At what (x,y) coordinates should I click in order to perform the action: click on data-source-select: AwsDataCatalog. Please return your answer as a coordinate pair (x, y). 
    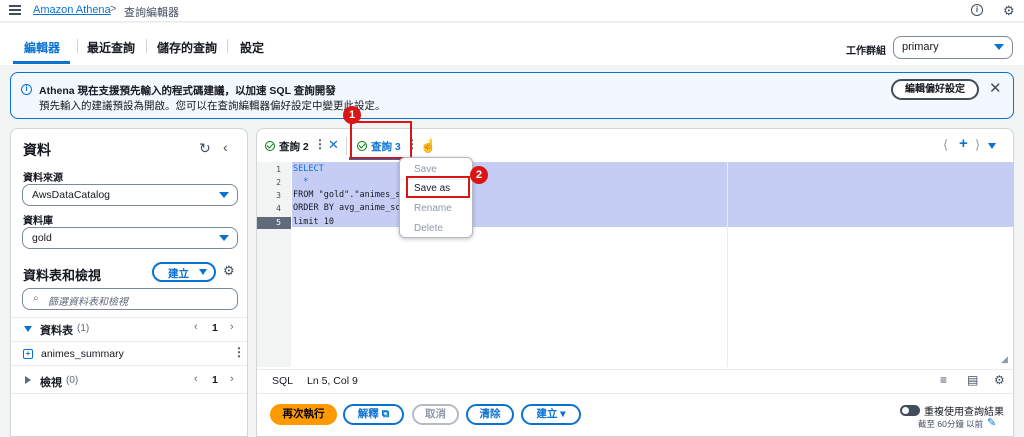
    Looking at the image, I should click on (130, 195).